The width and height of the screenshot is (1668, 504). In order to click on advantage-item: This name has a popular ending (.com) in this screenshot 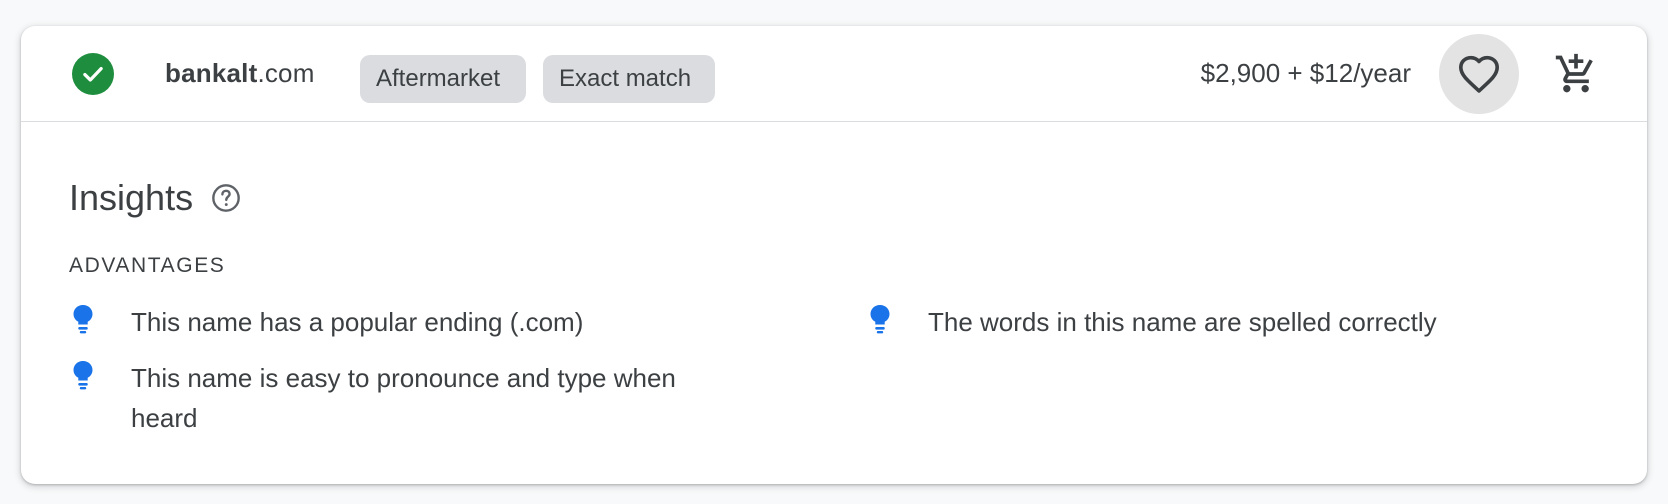, I will do `click(417, 322)`.